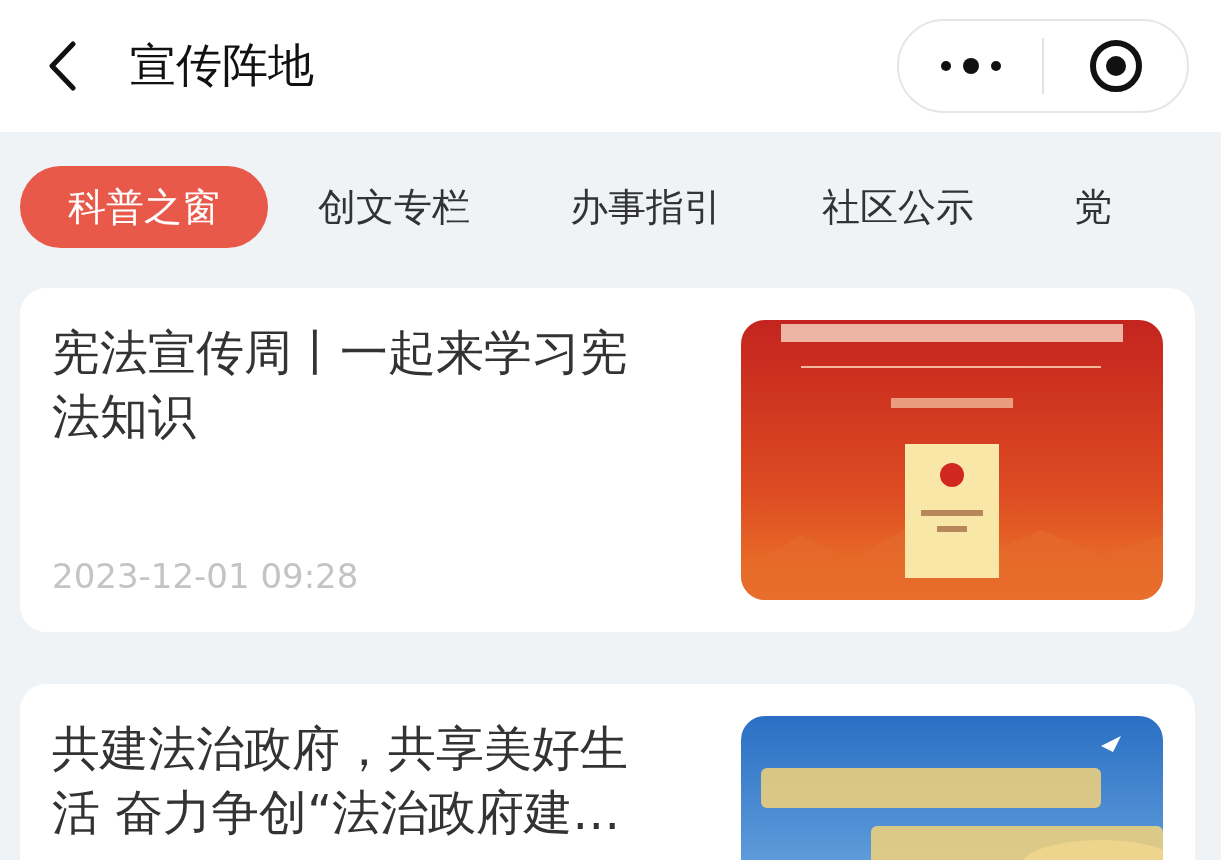 The width and height of the screenshot is (1221, 860). Describe the element at coordinates (1115, 66) in the screenshot. I see `target-icon` at that location.